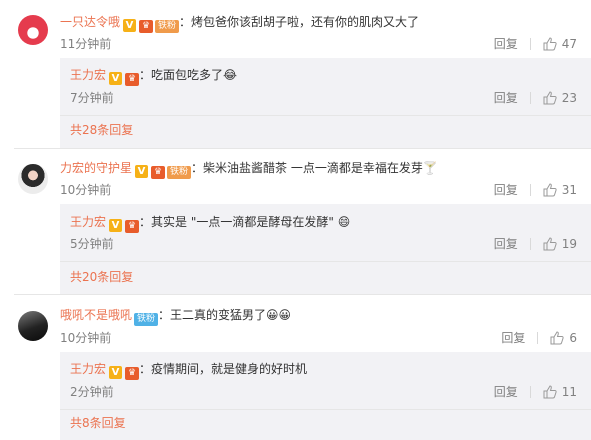  I want to click on reply-time: 5分钟前, so click(92, 244).